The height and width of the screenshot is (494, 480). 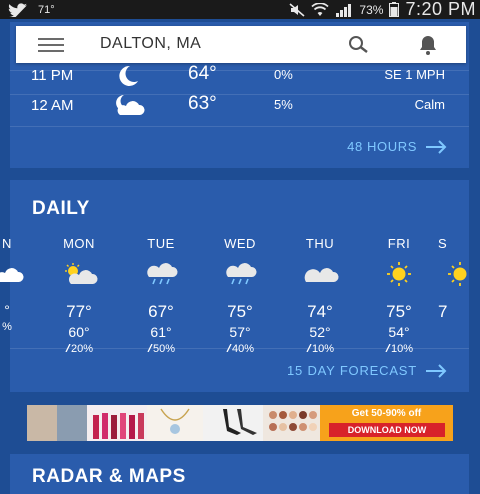 What do you see at coordinates (320, 9) in the screenshot?
I see `wifi-icon` at bounding box center [320, 9].